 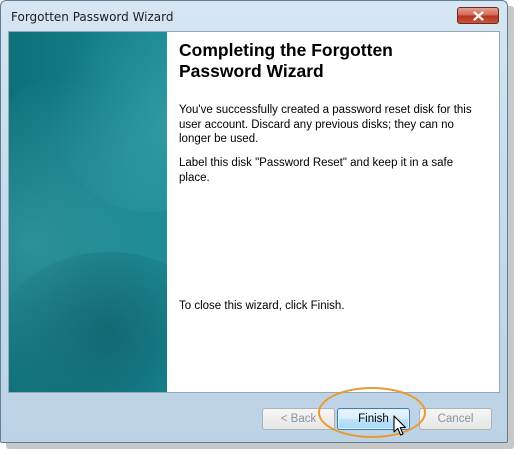 What do you see at coordinates (286, 60) in the screenshot?
I see `page-title: Completing the Forgotten Password Wizard` at bounding box center [286, 60].